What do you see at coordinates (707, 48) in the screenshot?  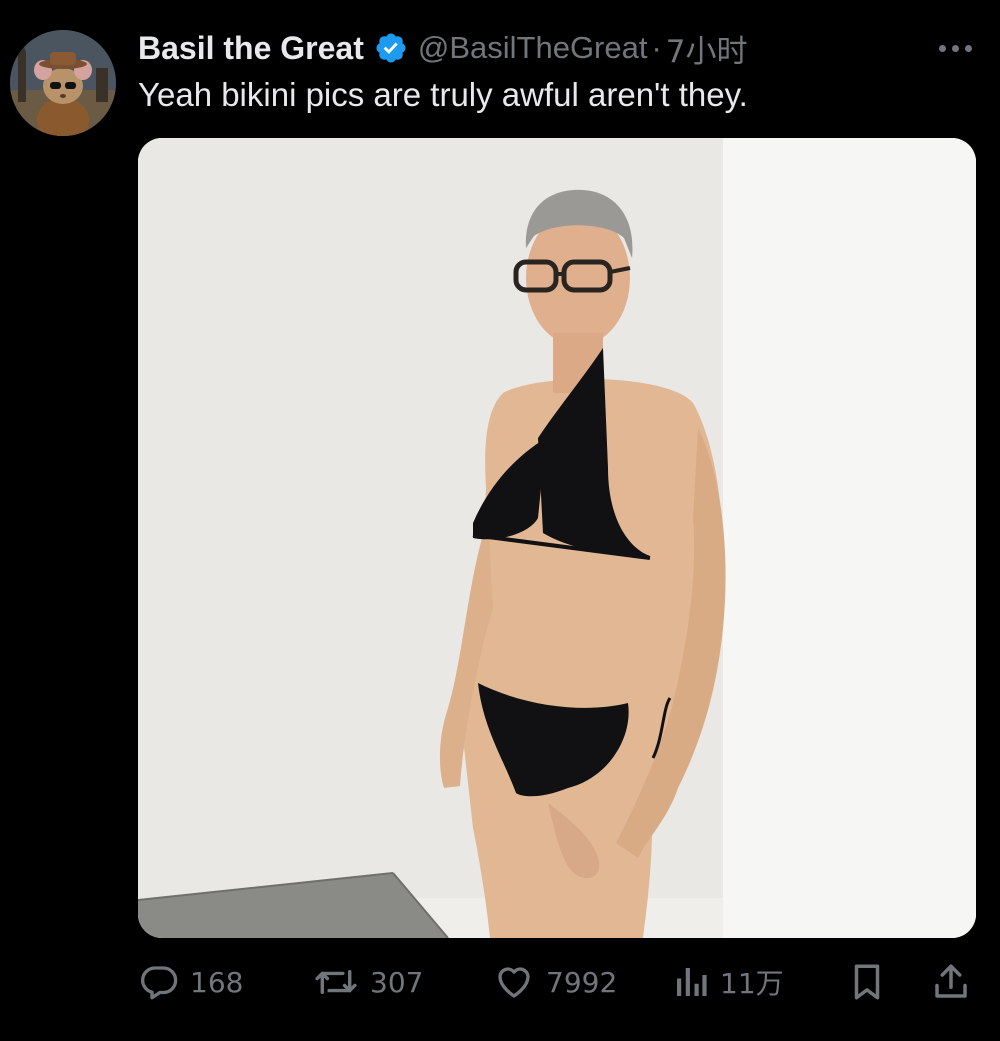 I see `tweet-timestamp: 7小时` at bounding box center [707, 48].